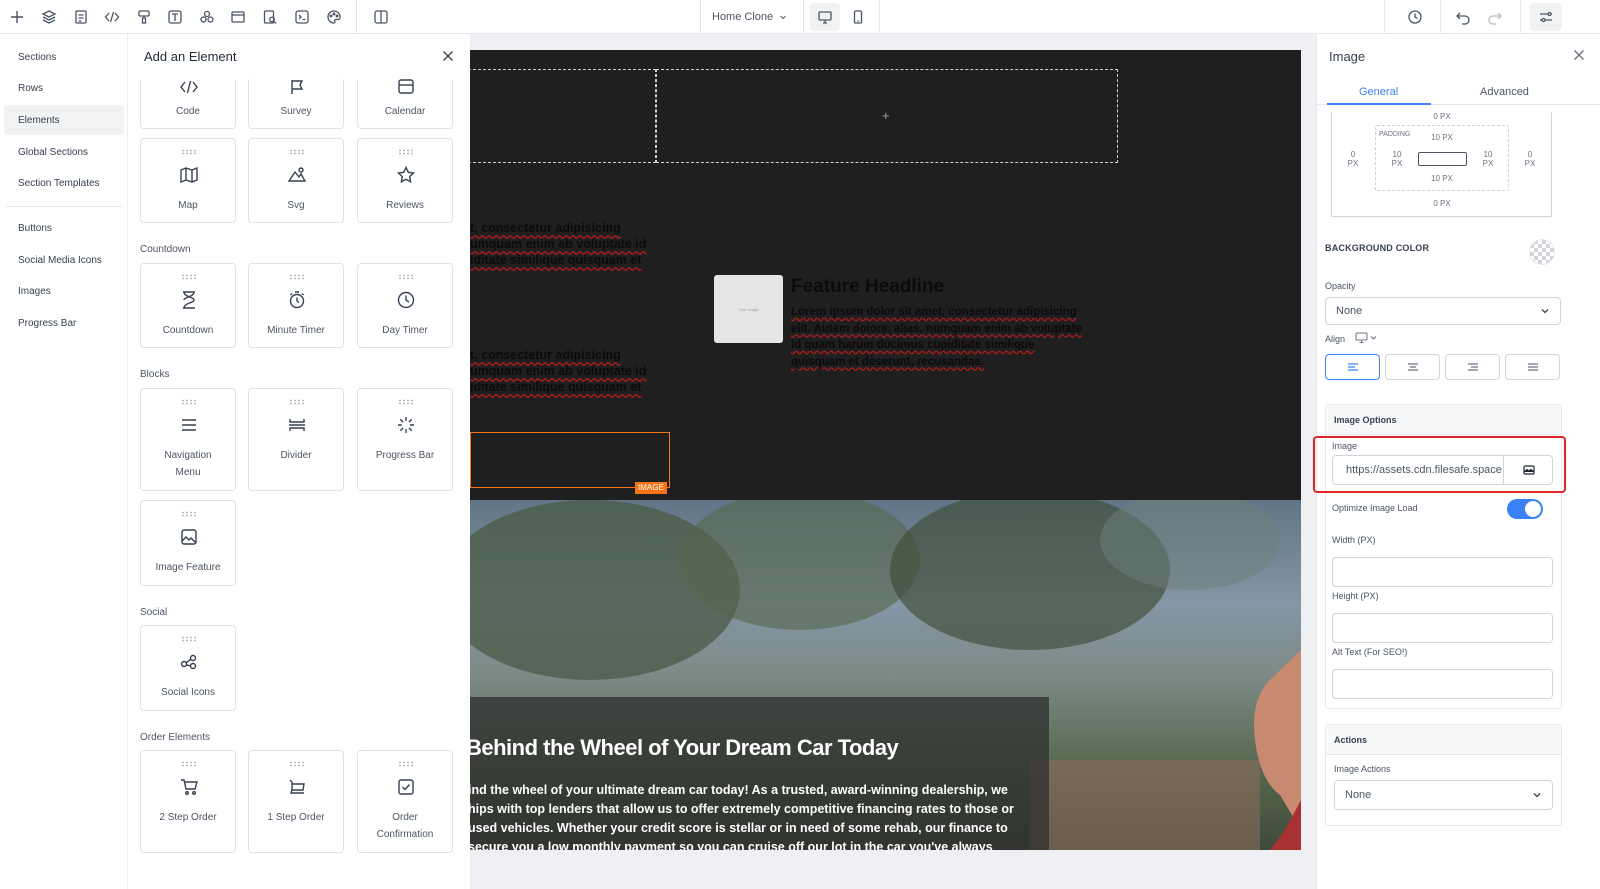 The image size is (1600, 889). I want to click on sidebar-item-global-sections: Global Sections, so click(64, 152).